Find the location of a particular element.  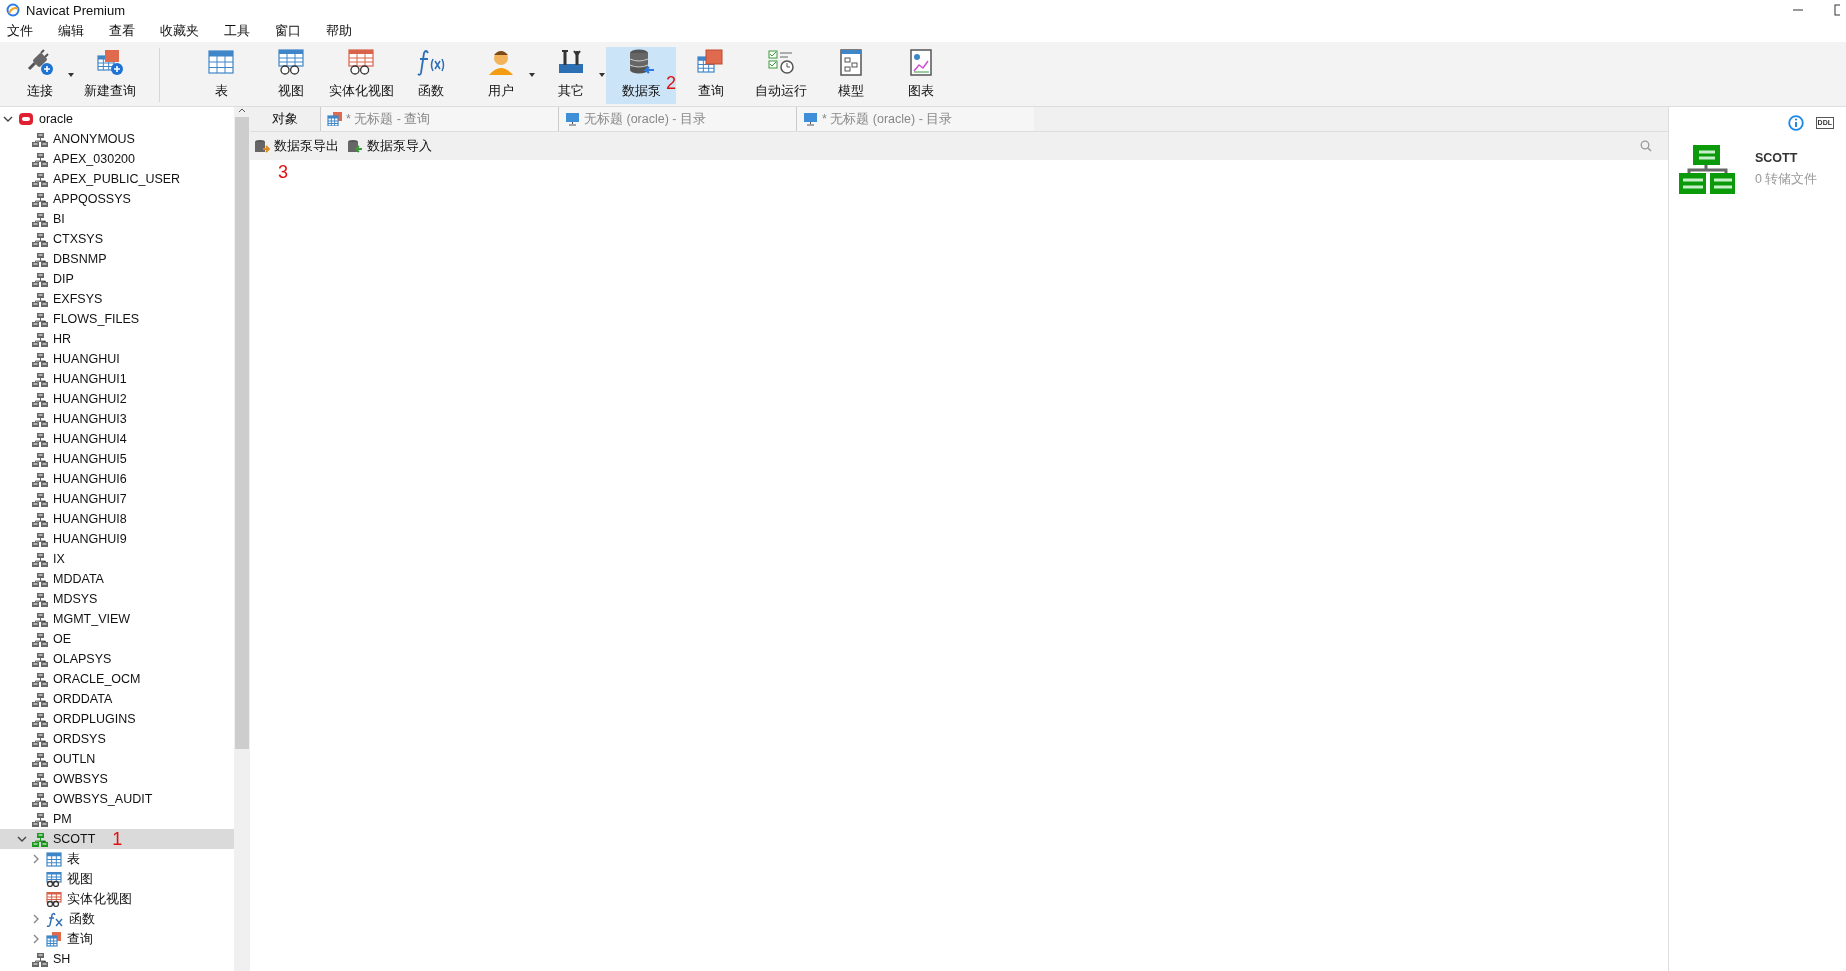

menu-item: 收藏夹 is located at coordinates (186, 31).